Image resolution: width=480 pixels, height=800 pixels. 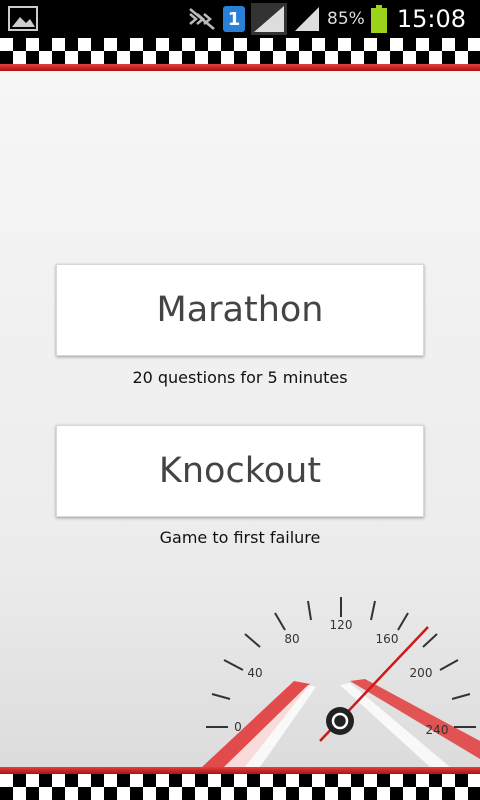 I want to click on speed-tick-label: 80, so click(x=291, y=639).